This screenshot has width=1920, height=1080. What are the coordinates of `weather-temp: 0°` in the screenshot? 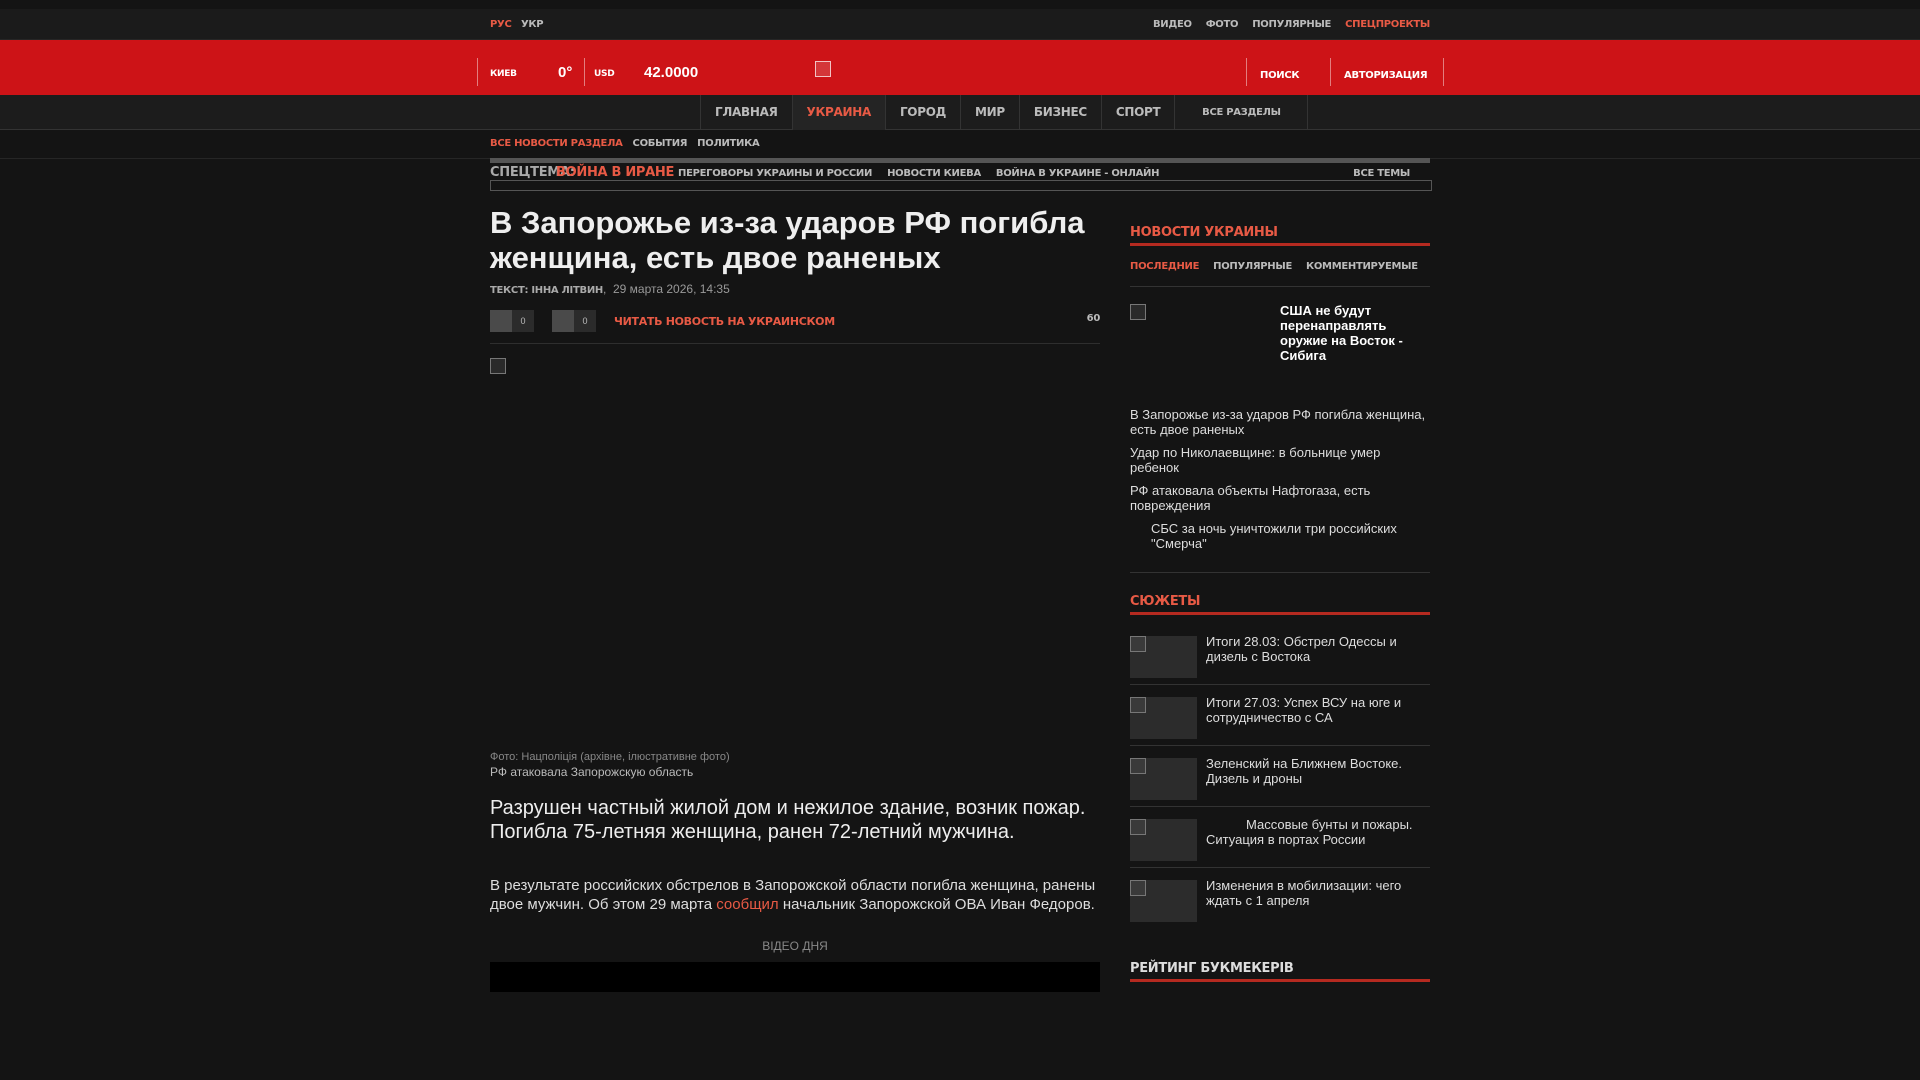 It's located at (565, 72).